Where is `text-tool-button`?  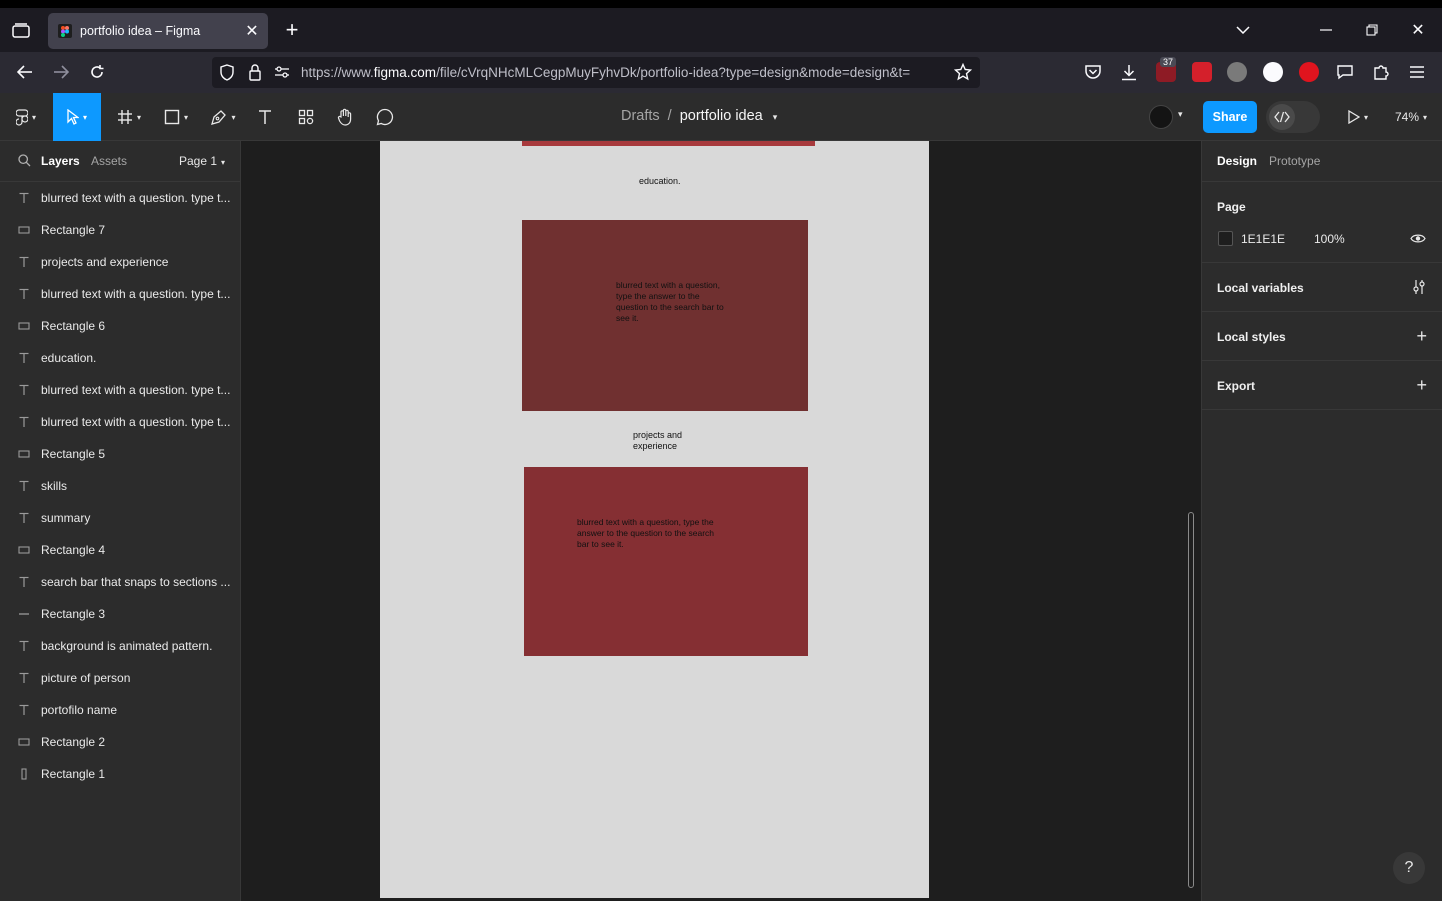 text-tool-button is located at coordinates (265, 117).